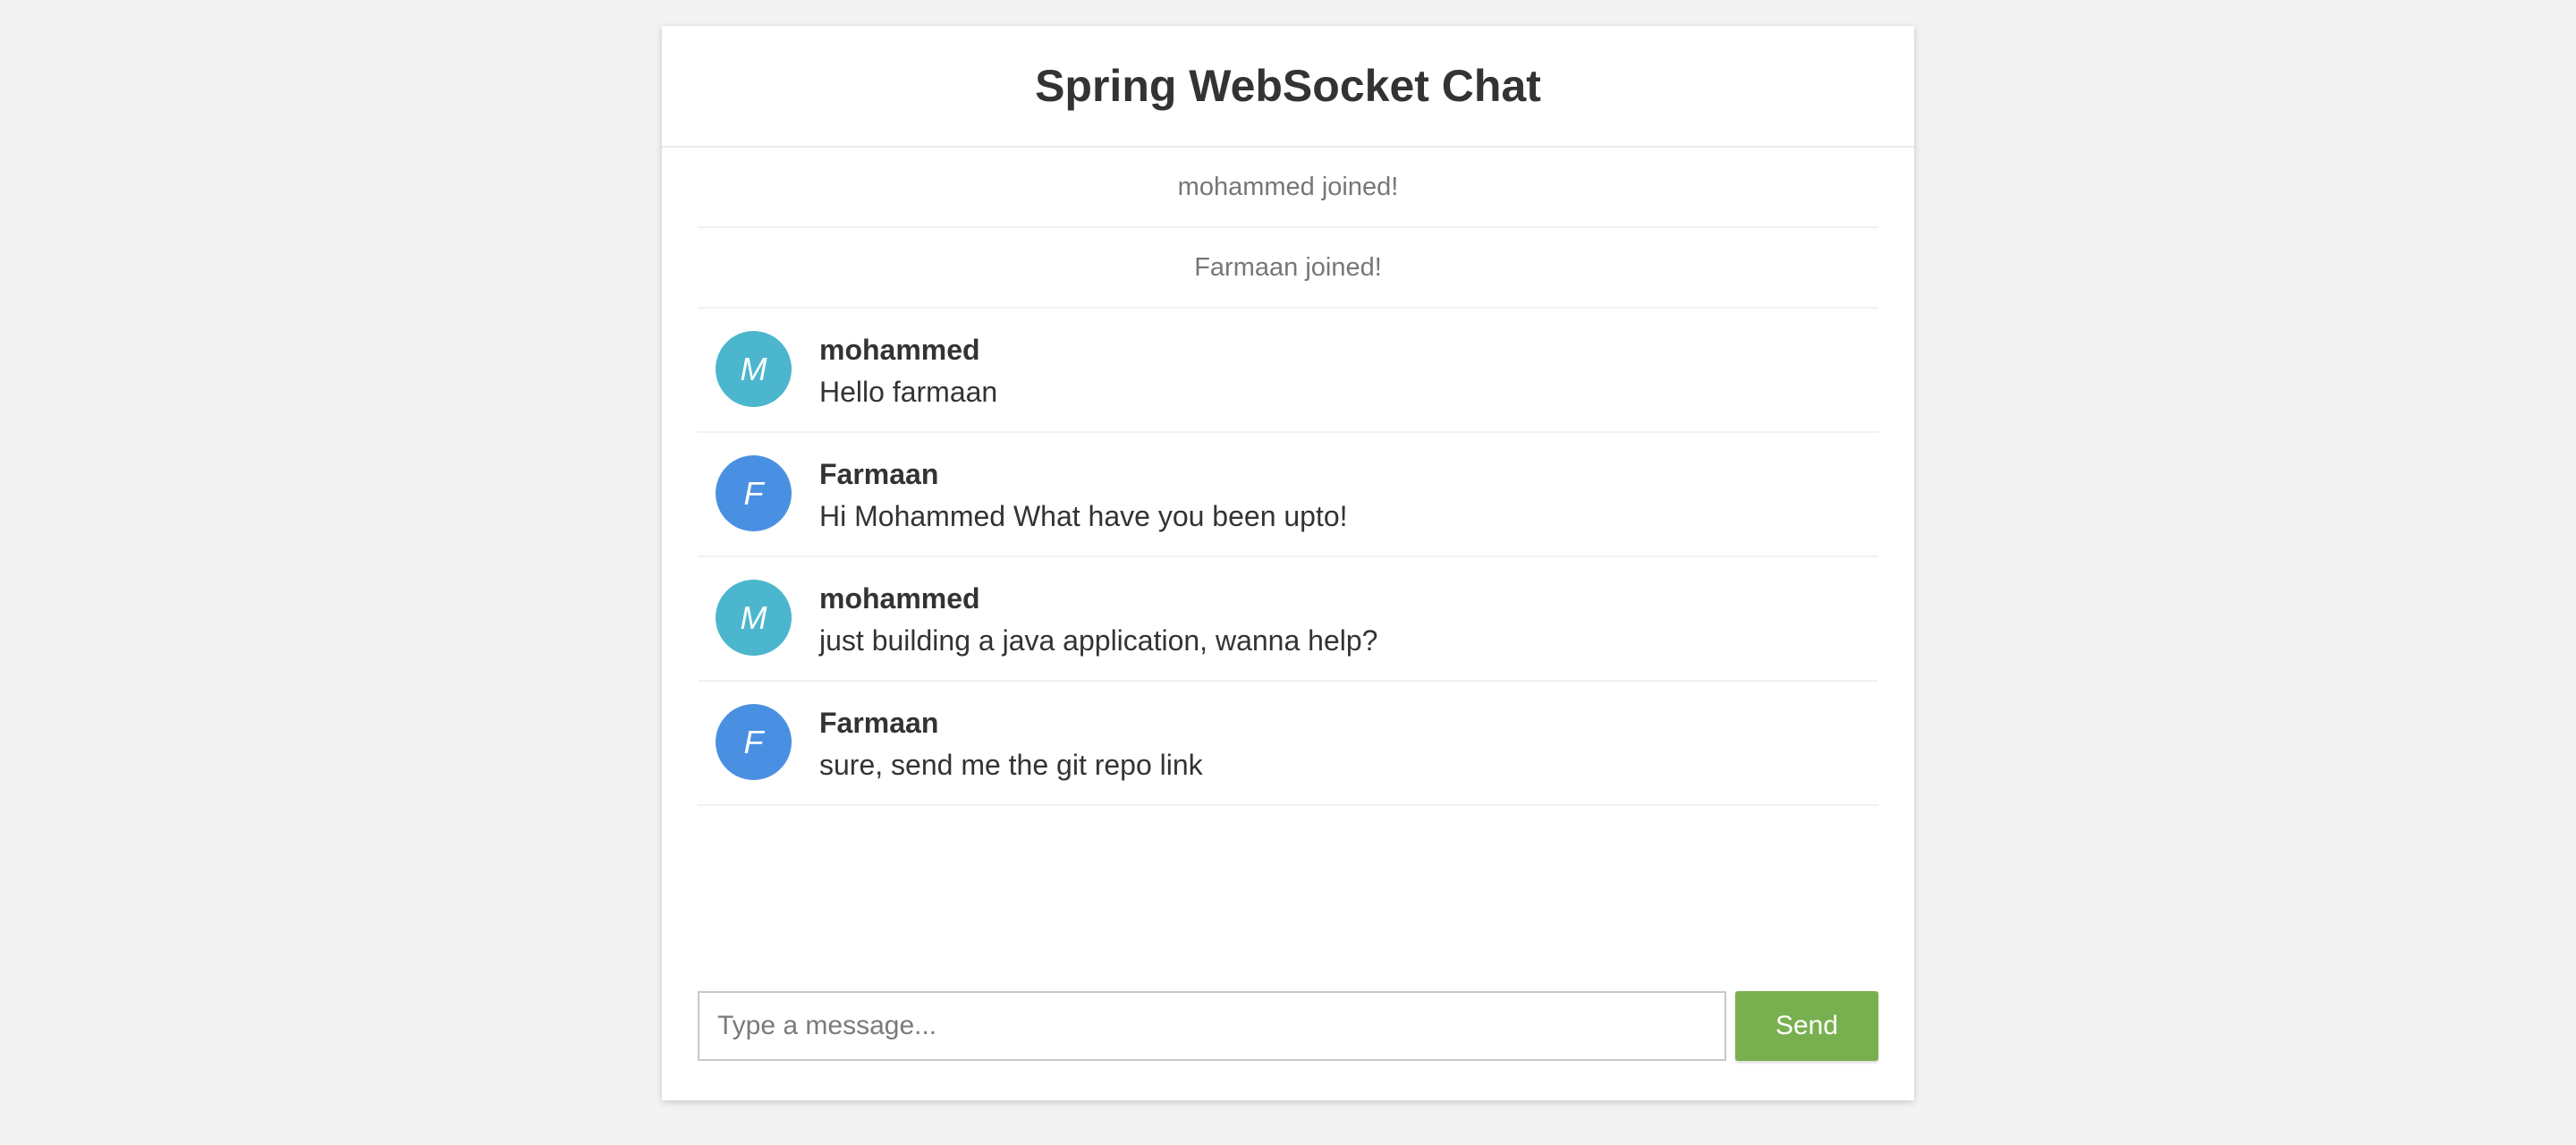  I want to click on message-text: Hi Mohammed What have you been upto!, so click(1083, 516).